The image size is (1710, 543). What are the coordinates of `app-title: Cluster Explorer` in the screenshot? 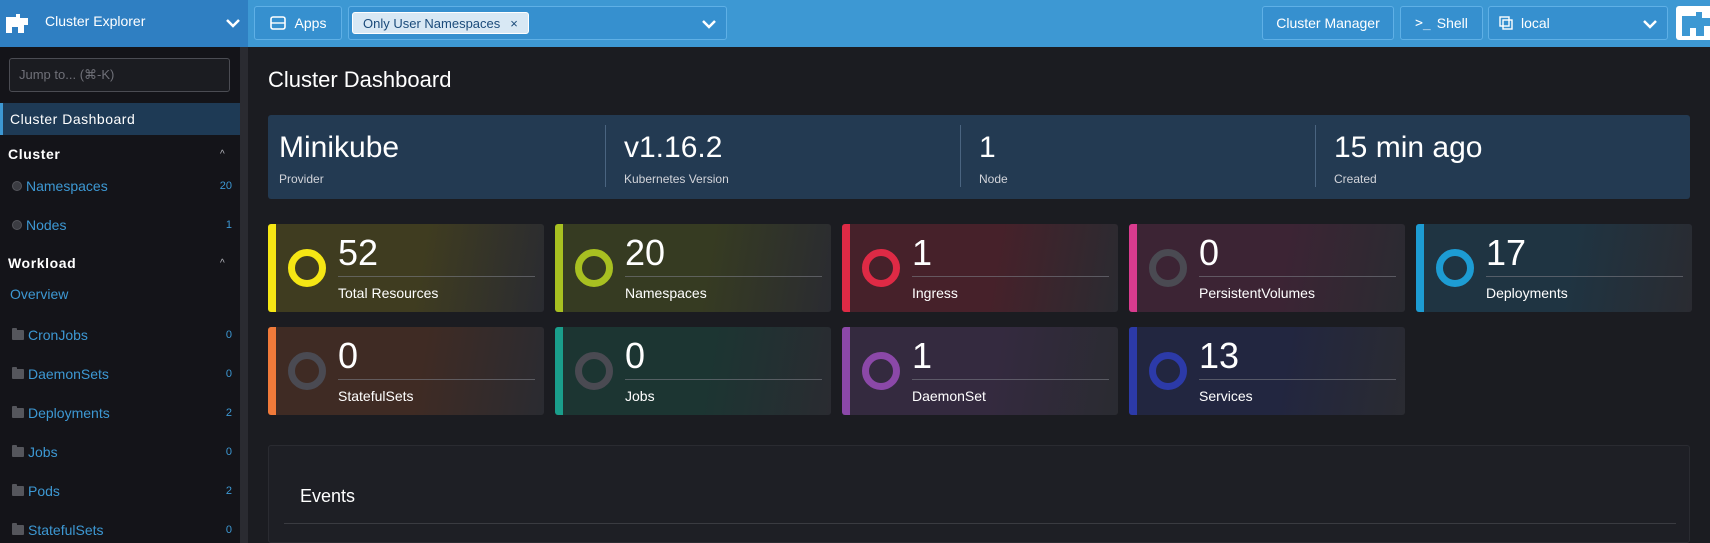 It's located at (95, 21).